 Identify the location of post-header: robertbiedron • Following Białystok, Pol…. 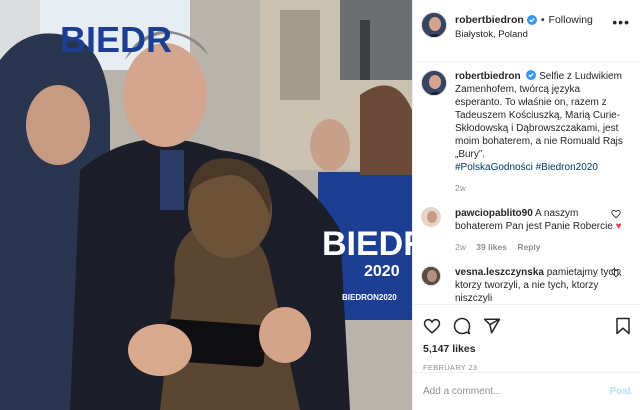
(526, 31).